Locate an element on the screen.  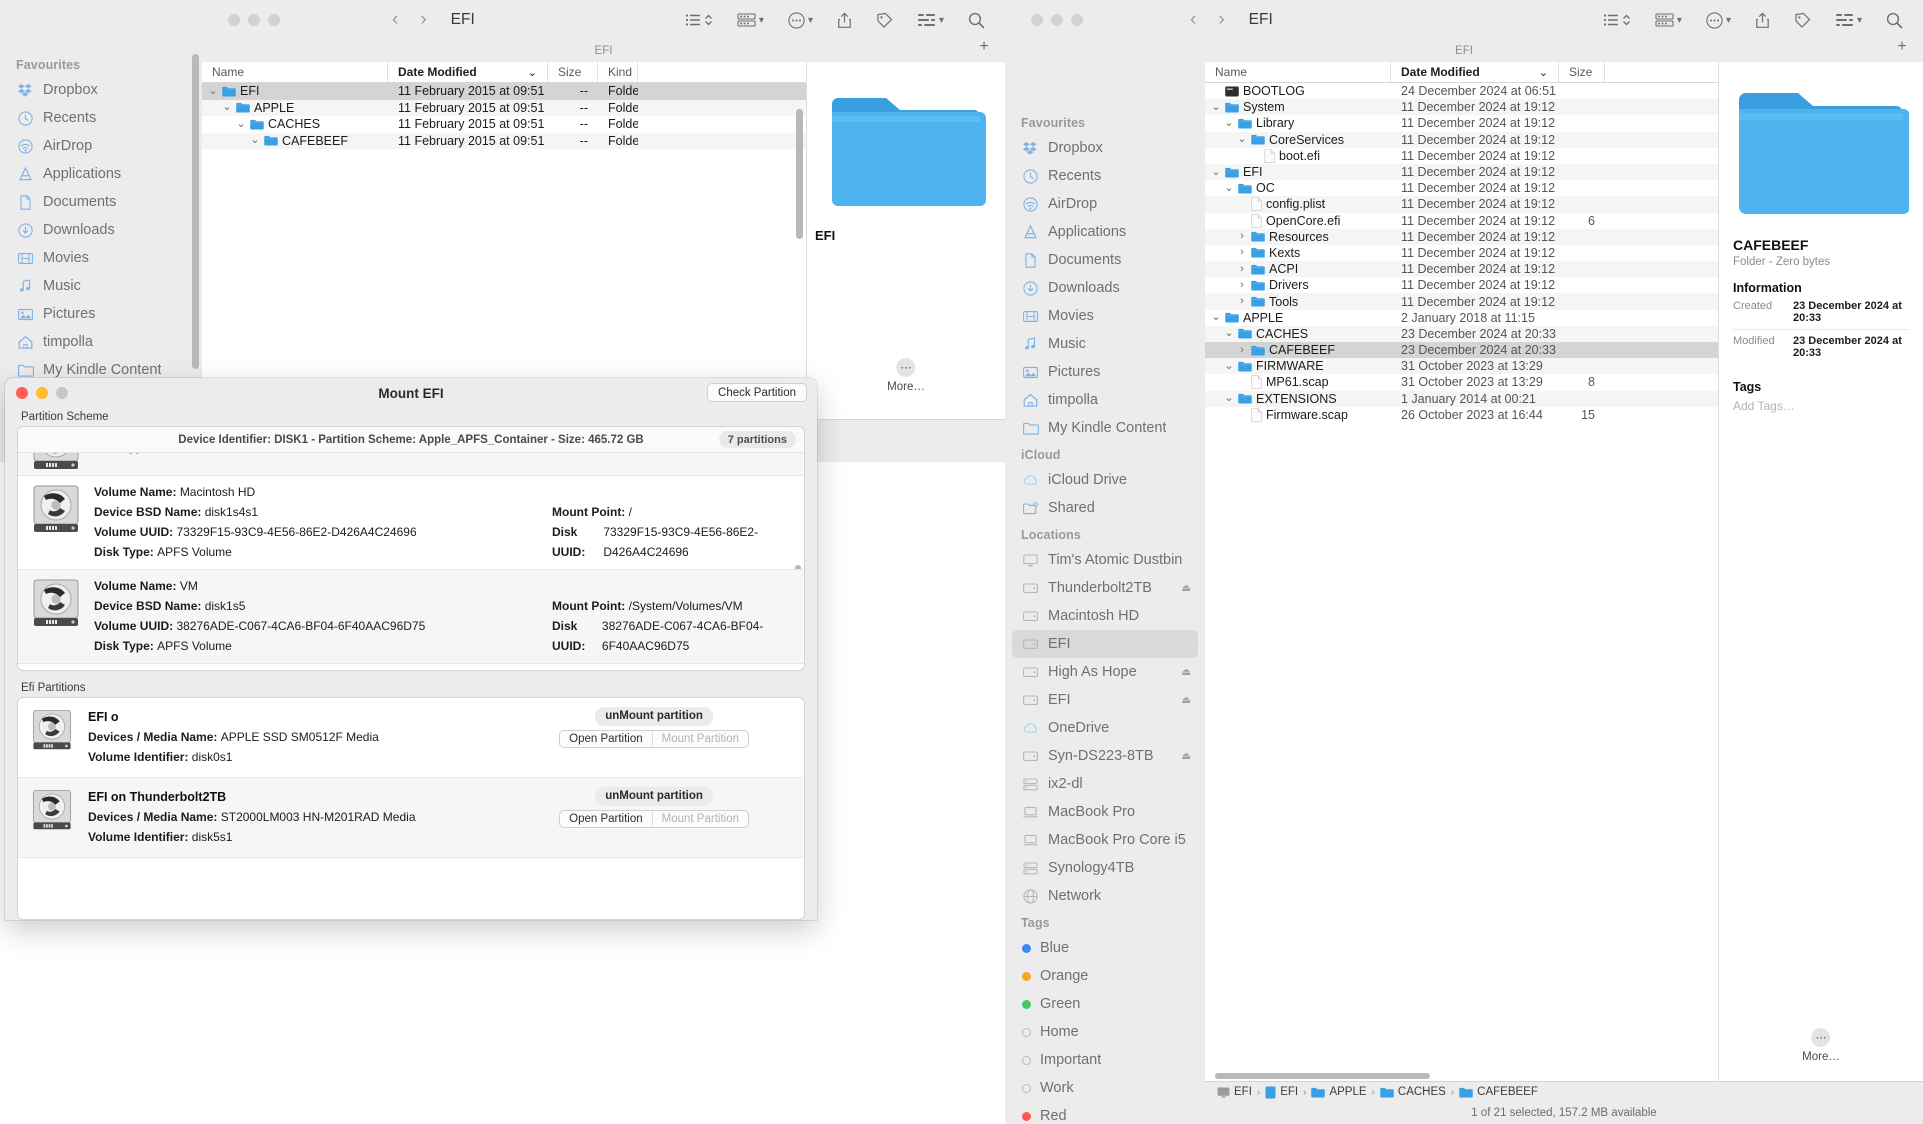
sidebar-item-shared: Shared is located at coordinates (1105, 508).